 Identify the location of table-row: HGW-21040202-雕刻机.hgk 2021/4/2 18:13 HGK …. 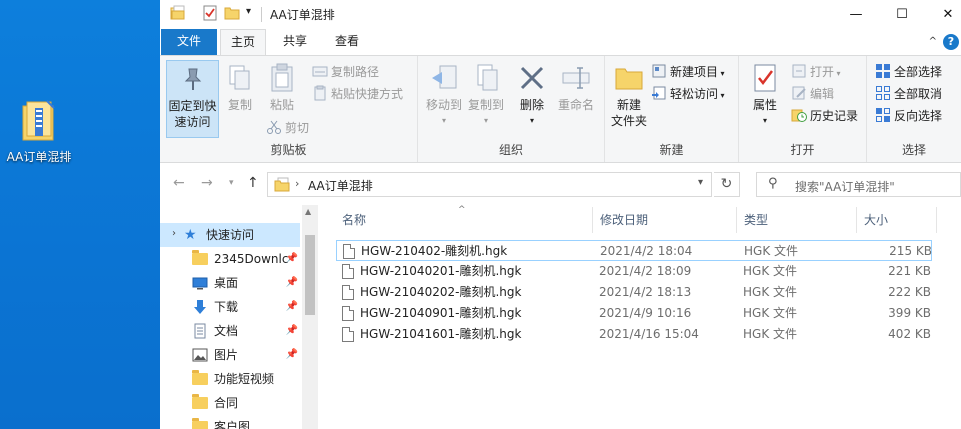
(634, 292).